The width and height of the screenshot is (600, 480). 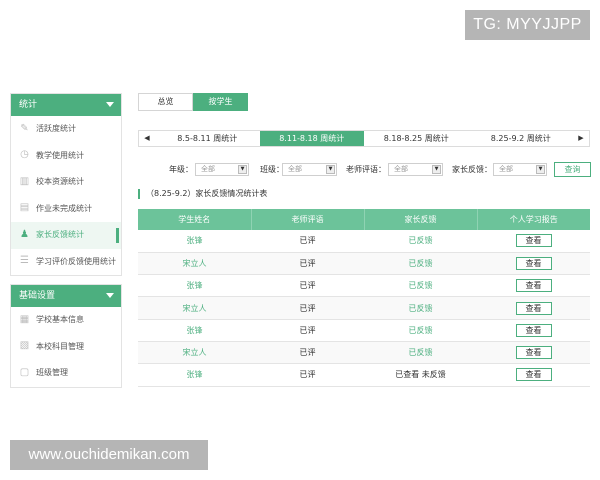 What do you see at coordinates (66, 105) in the screenshot?
I see `sidebar-group-header-stats: 统计` at bounding box center [66, 105].